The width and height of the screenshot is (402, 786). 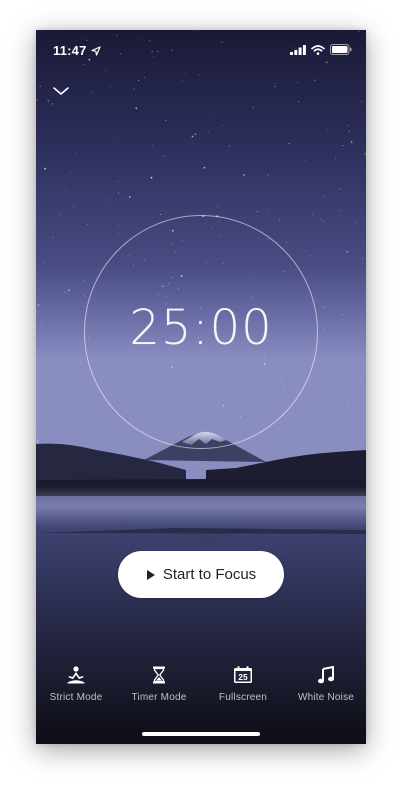 I want to click on play-icon, so click(x=150, y=574).